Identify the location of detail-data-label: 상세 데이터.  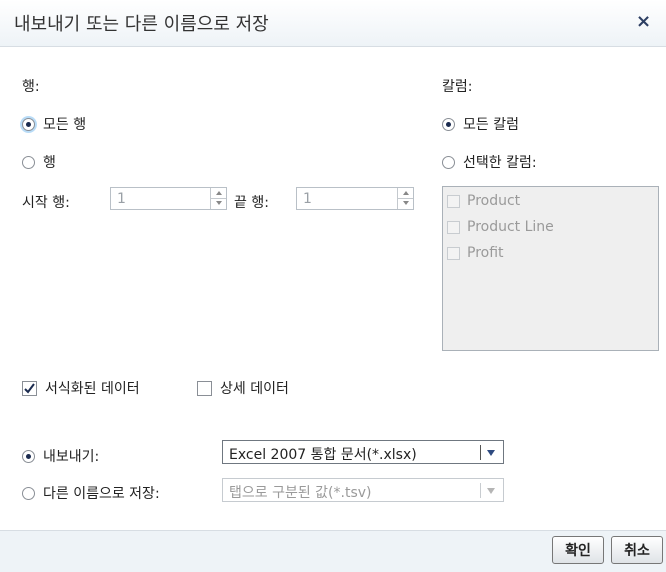
(254, 389).